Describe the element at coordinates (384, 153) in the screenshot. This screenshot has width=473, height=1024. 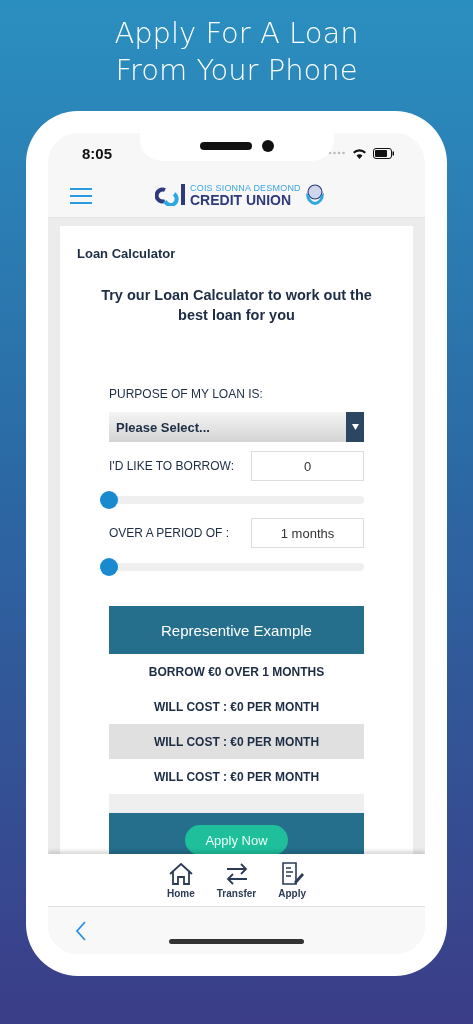
I see `battery-icon` at that location.